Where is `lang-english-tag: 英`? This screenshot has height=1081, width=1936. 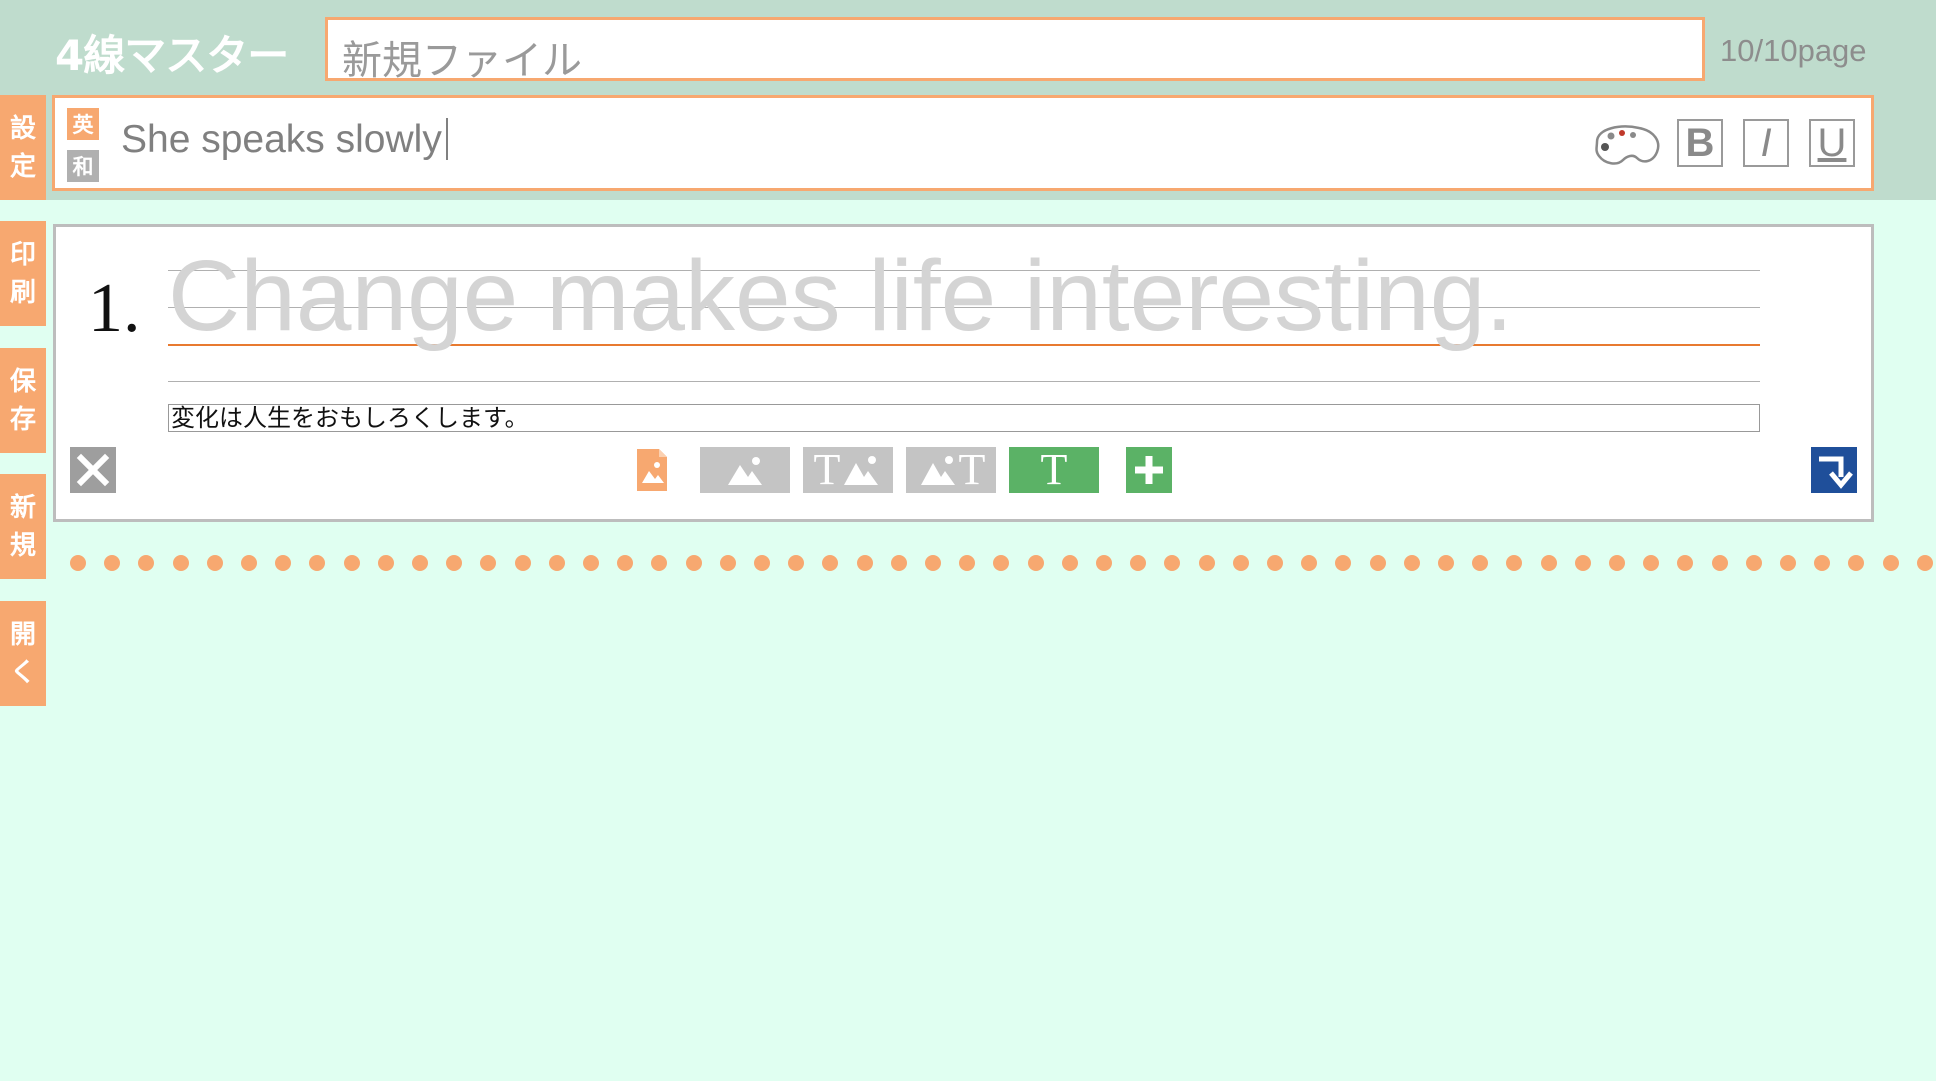 lang-english-tag: 英 is located at coordinates (83, 124).